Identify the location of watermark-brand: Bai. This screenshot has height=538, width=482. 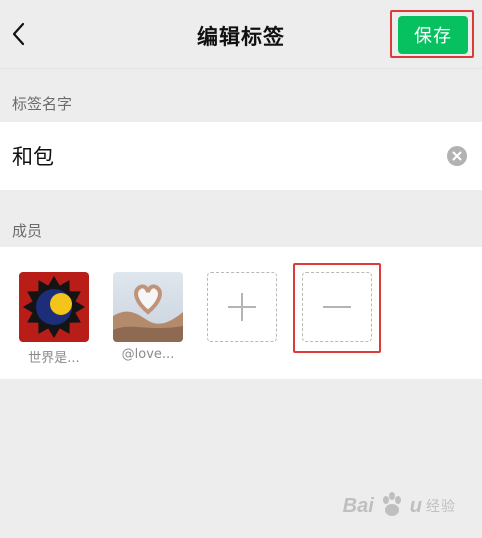
(358, 505).